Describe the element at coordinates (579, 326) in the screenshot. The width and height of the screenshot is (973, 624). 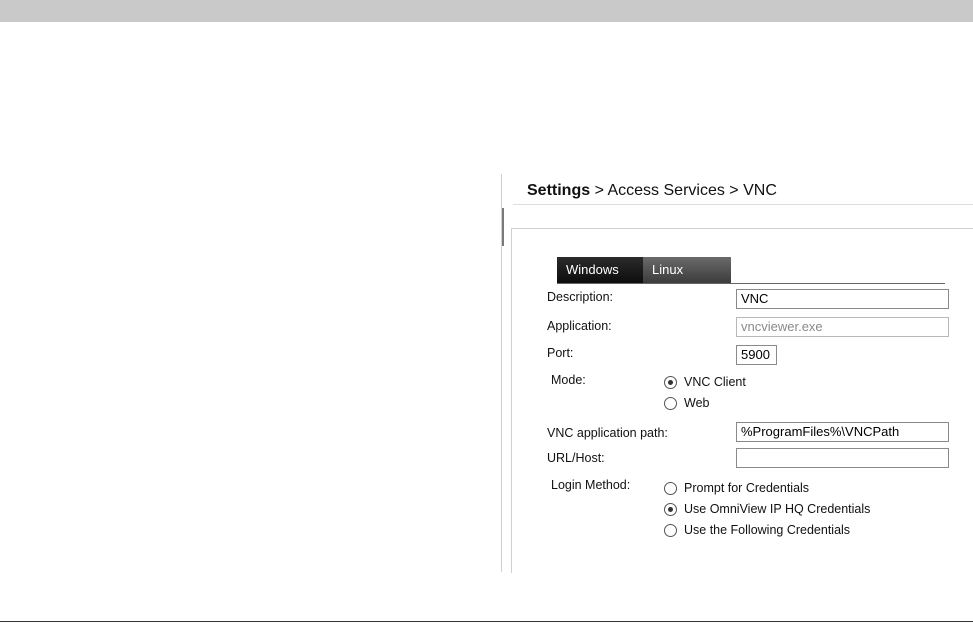
I see `application-label: Application:` at that location.